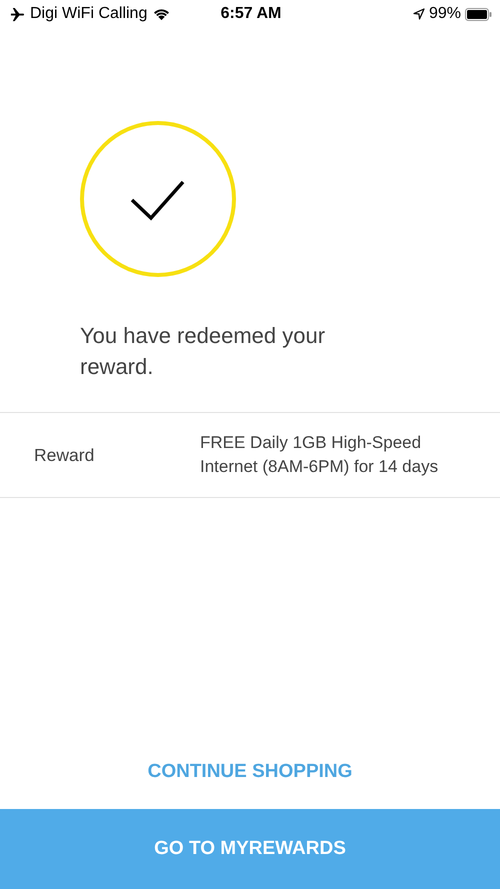  Describe the element at coordinates (250, 772) in the screenshot. I see `continue-shopping-link: CONTINUE SHOPPING` at that location.